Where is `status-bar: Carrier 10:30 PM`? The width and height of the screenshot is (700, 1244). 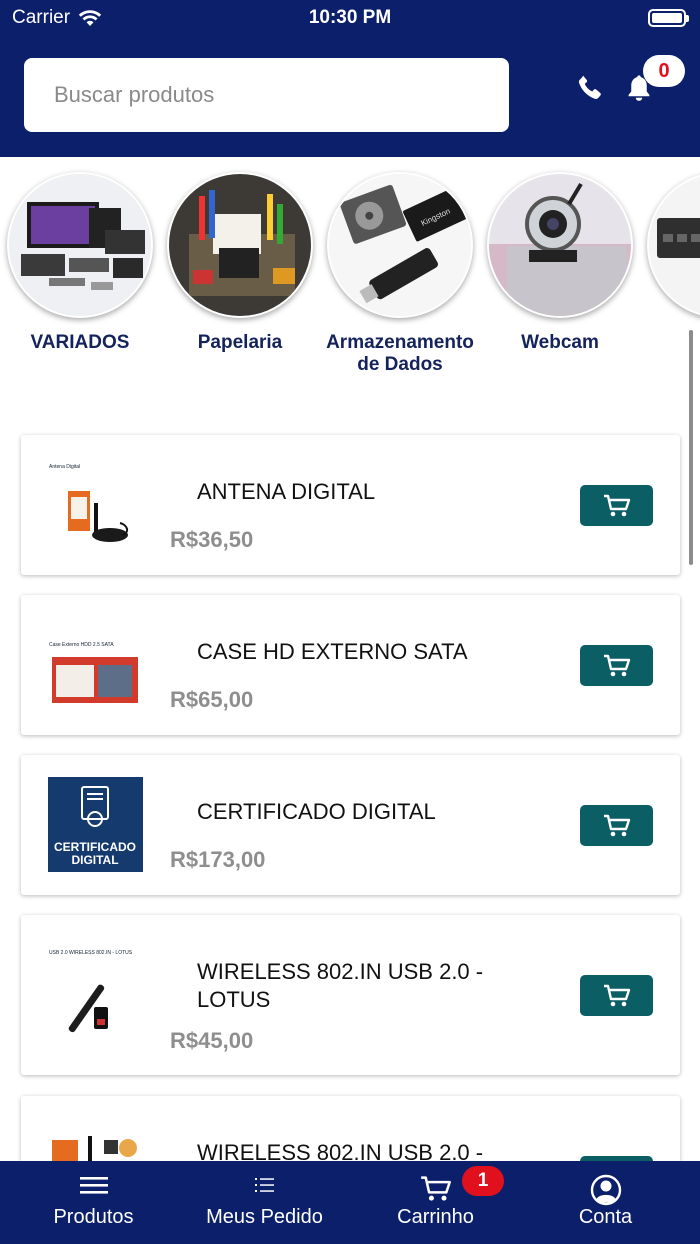 status-bar: Carrier 10:30 PM is located at coordinates (350, 19).